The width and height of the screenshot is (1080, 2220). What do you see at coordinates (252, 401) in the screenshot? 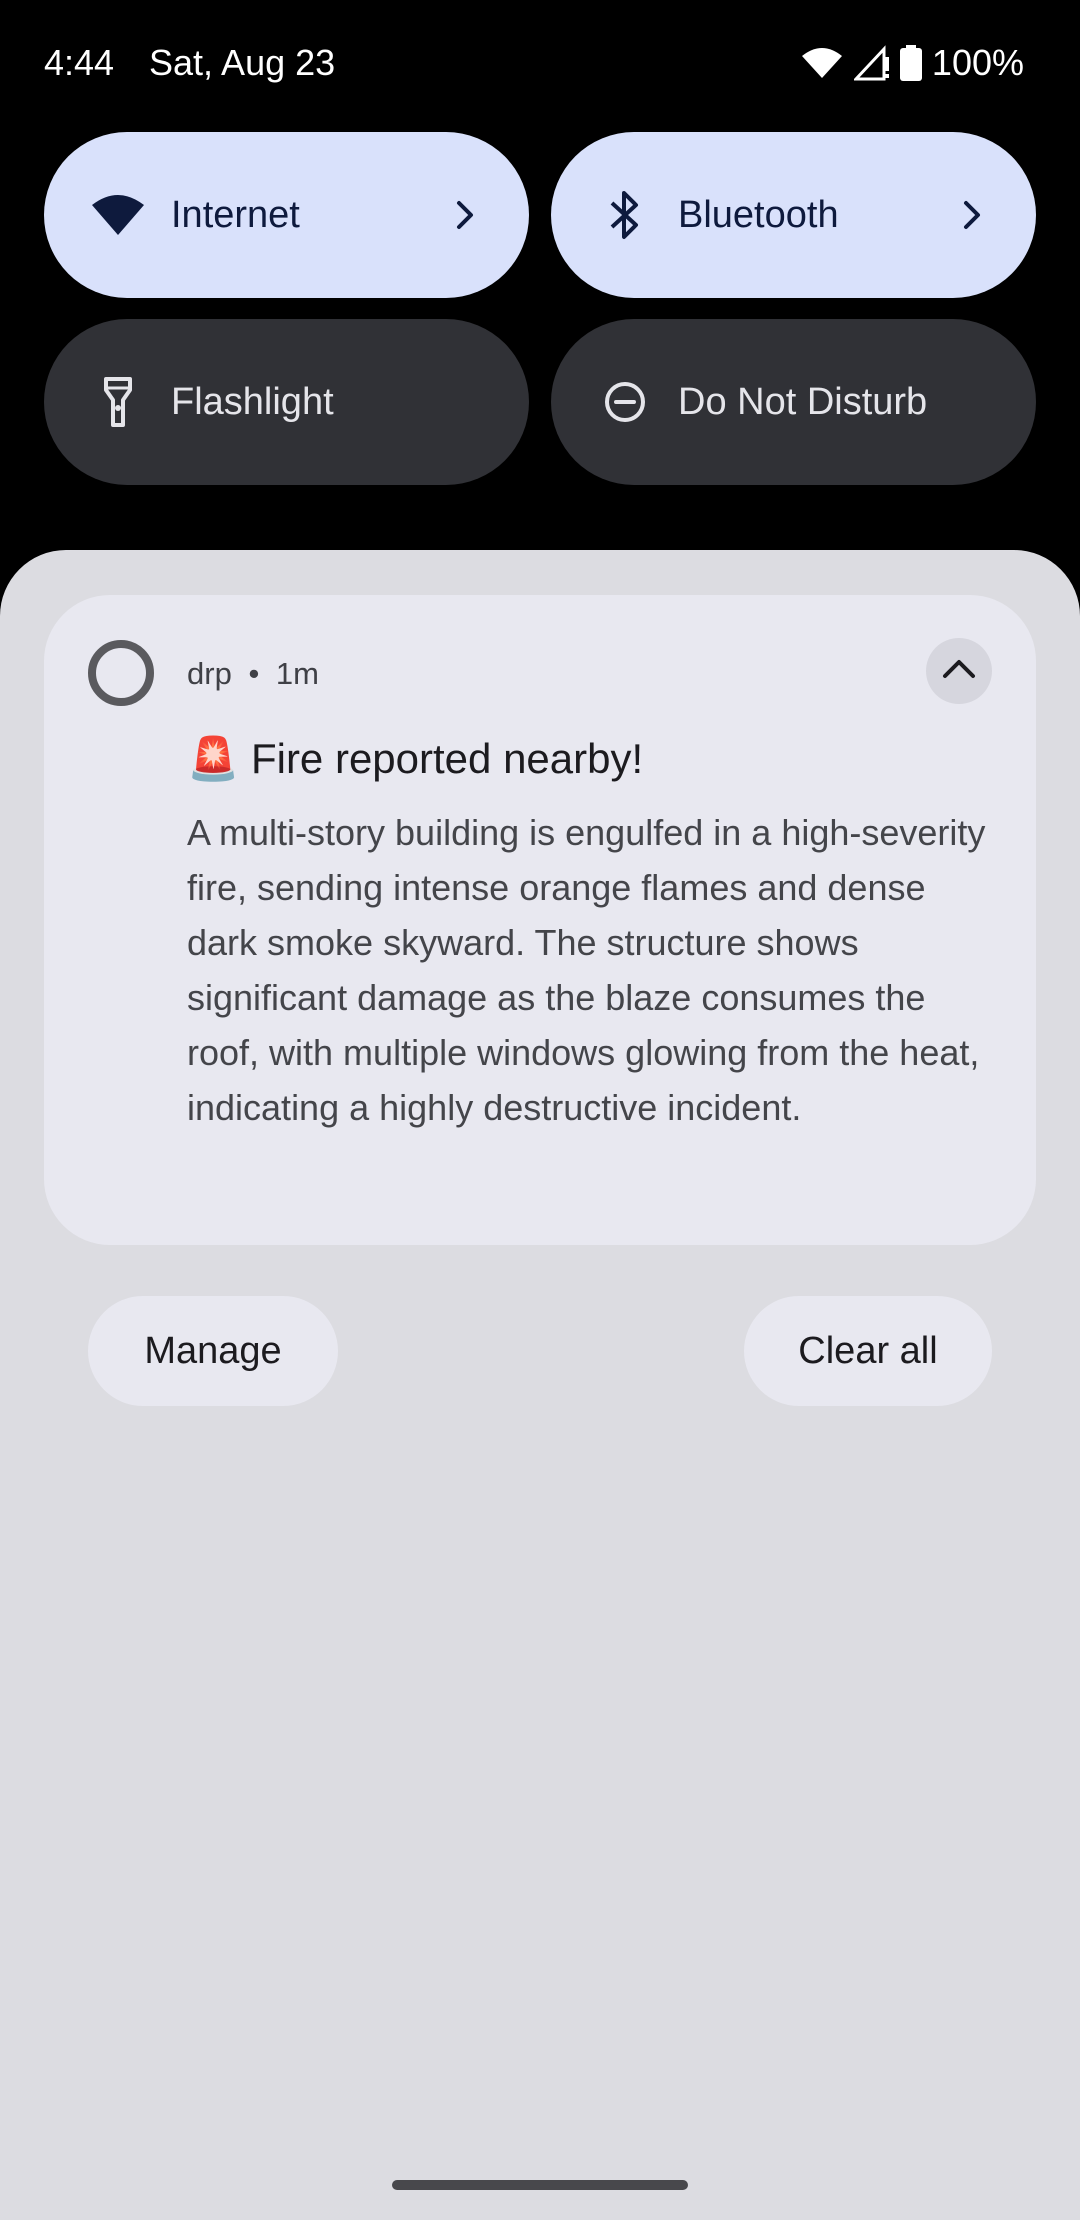
I see `tile-flashlight-label: Flashlight` at bounding box center [252, 401].